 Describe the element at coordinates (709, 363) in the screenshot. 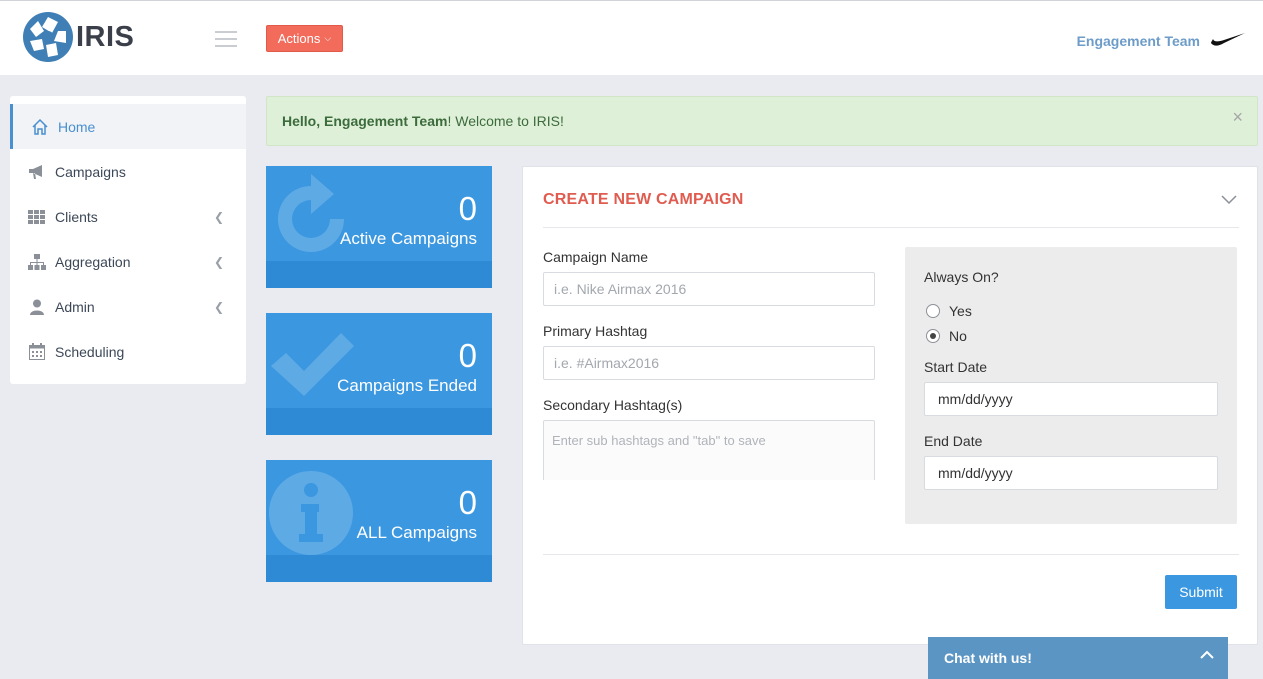

I see `primary-hashtag-input` at that location.